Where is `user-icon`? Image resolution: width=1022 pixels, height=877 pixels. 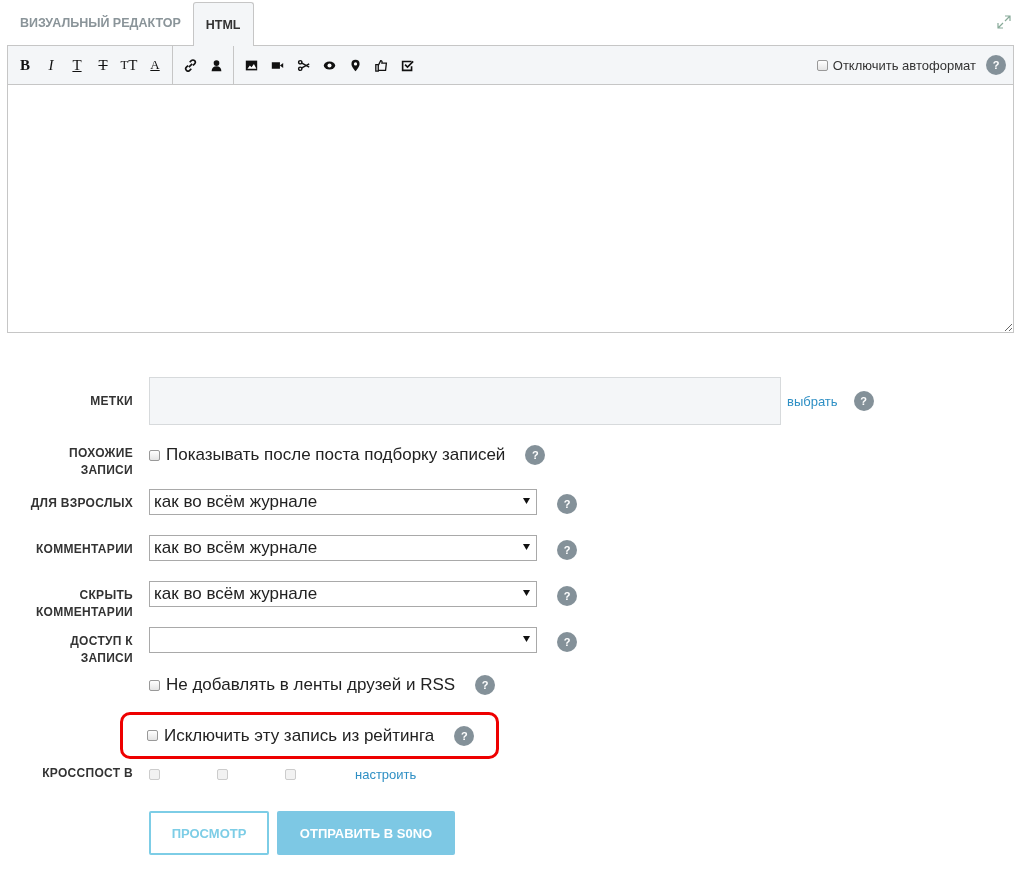
user-icon is located at coordinates (216, 65).